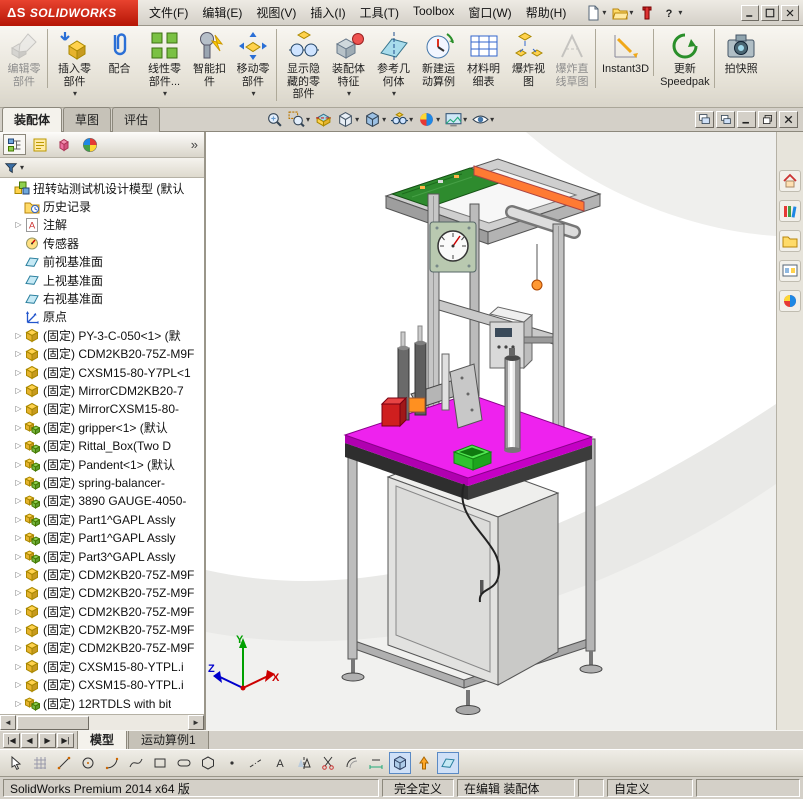 The image size is (803, 799). What do you see at coordinates (102, 703) in the screenshot?
I see `tree-item: ▷ (固定) 12RTDLS with bit` at bounding box center [102, 703].